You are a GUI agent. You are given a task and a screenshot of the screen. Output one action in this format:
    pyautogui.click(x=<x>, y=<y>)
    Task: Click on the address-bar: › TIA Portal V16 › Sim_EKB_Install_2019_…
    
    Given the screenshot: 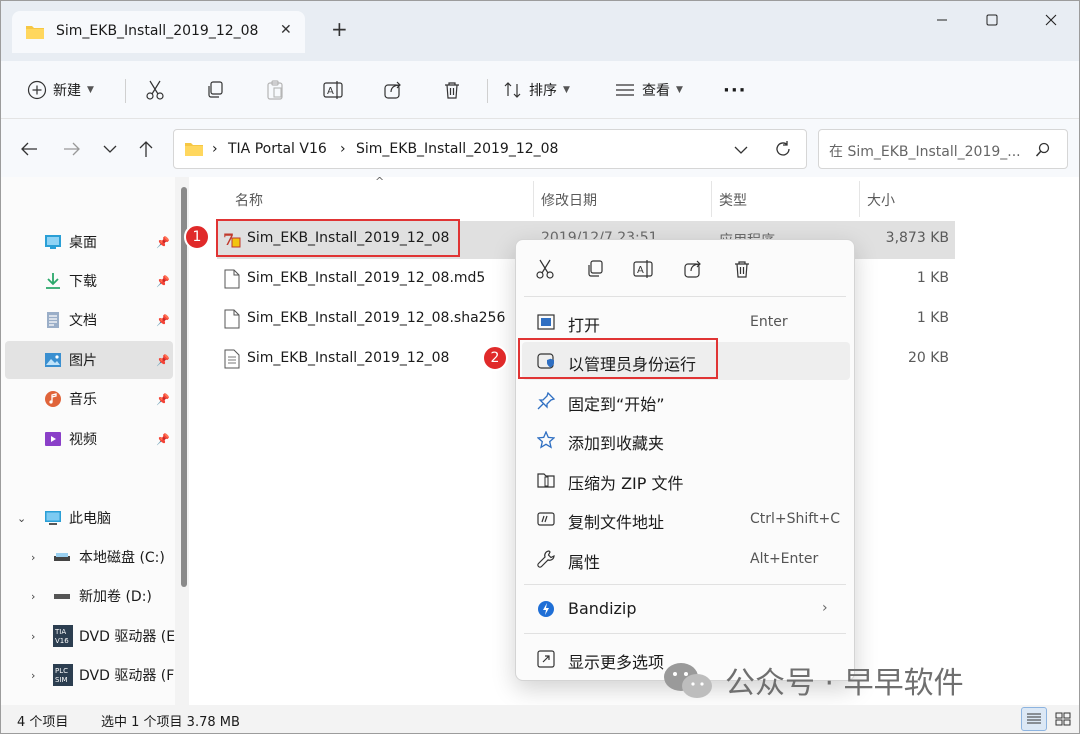 What is the action you would take?
    pyautogui.click(x=490, y=149)
    